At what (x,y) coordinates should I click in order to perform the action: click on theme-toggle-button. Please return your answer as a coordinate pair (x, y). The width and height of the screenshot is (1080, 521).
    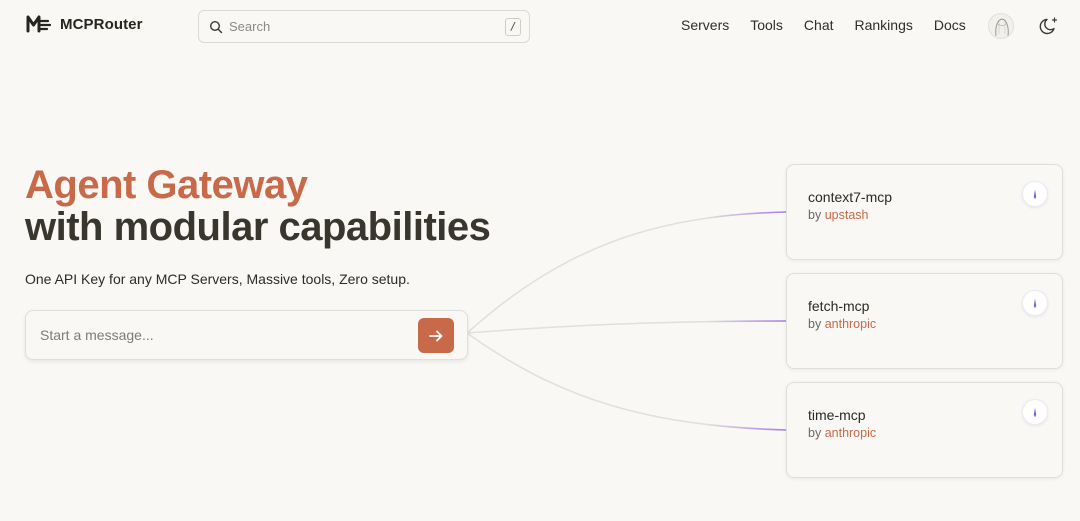
    Looking at the image, I should click on (1049, 26).